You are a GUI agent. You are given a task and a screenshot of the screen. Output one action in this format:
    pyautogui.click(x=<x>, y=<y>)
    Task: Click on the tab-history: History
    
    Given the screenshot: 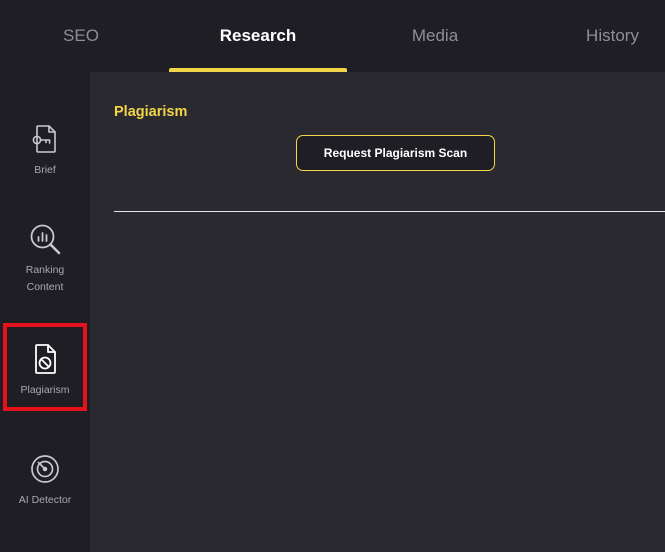 What is the action you would take?
    pyautogui.click(x=602, y=36)
    